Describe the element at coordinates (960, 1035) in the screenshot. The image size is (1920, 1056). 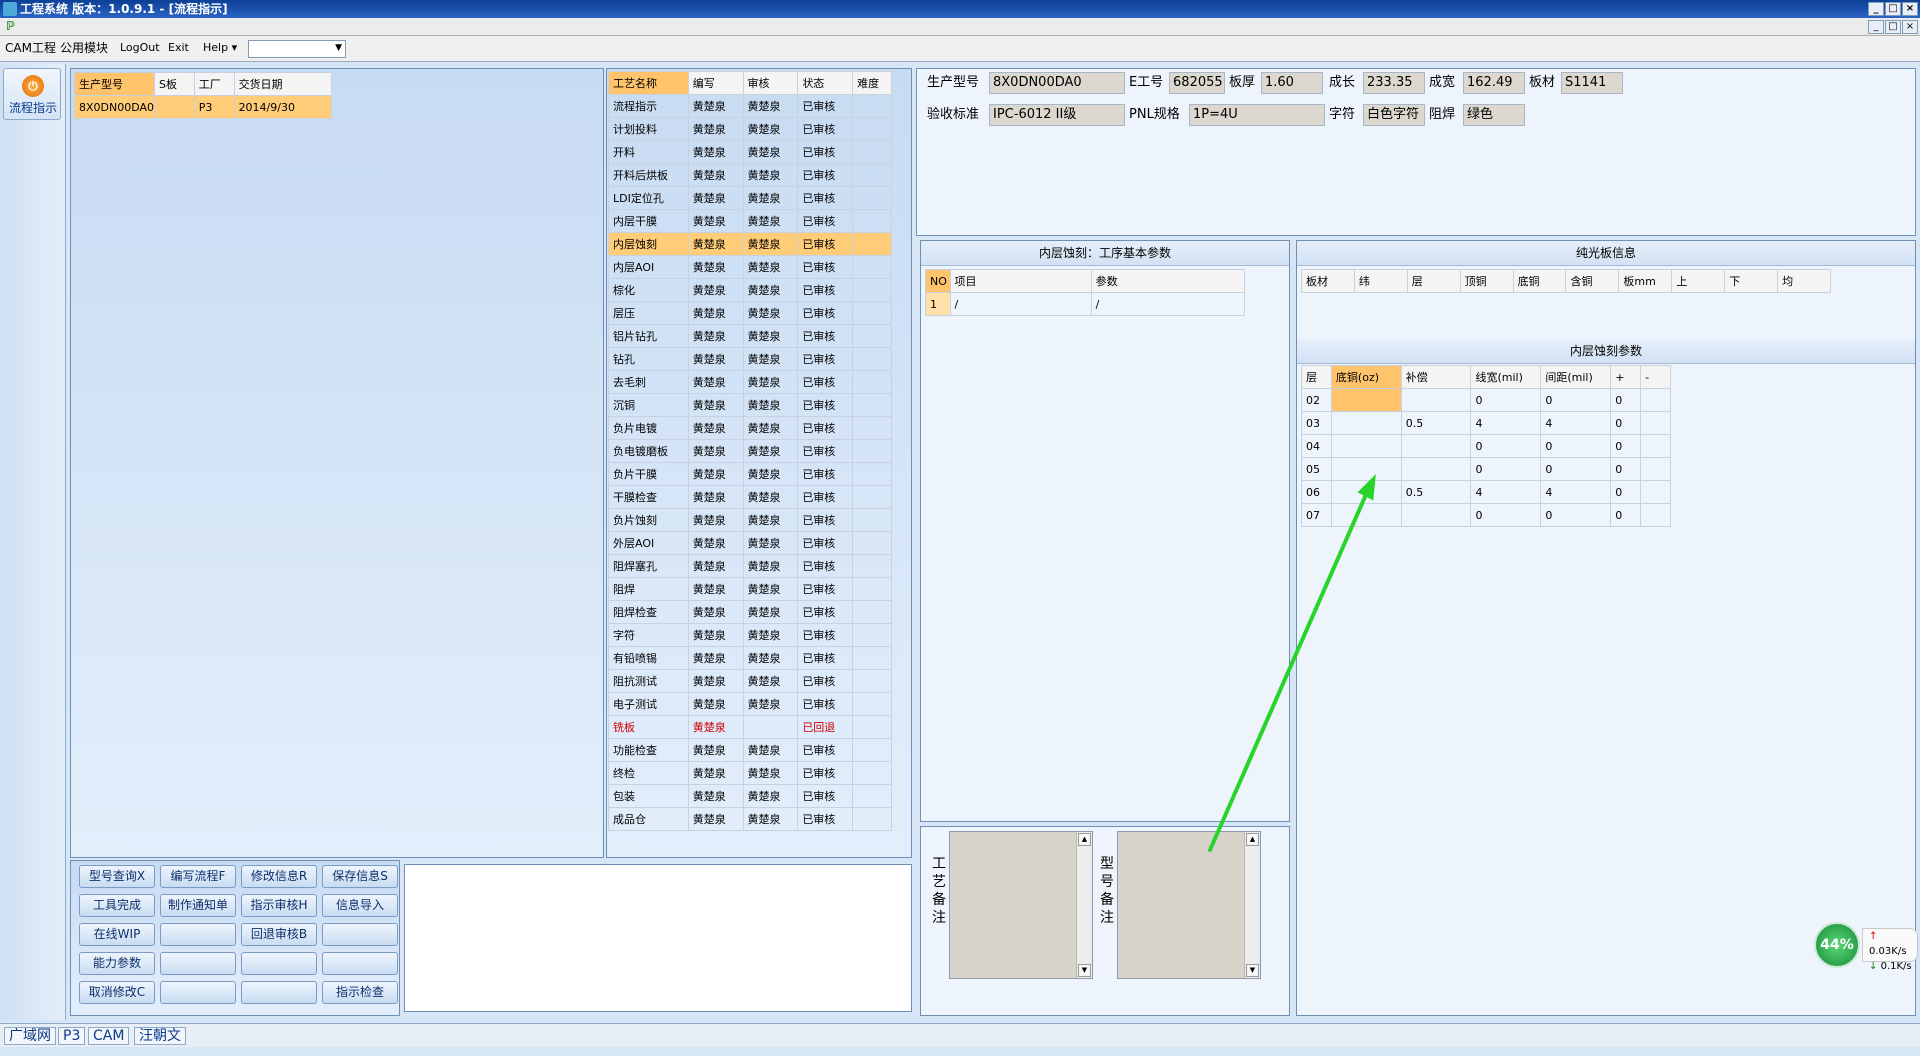
I see `status-bar: 广域网 P3 CAM 汪朝文` at that location.